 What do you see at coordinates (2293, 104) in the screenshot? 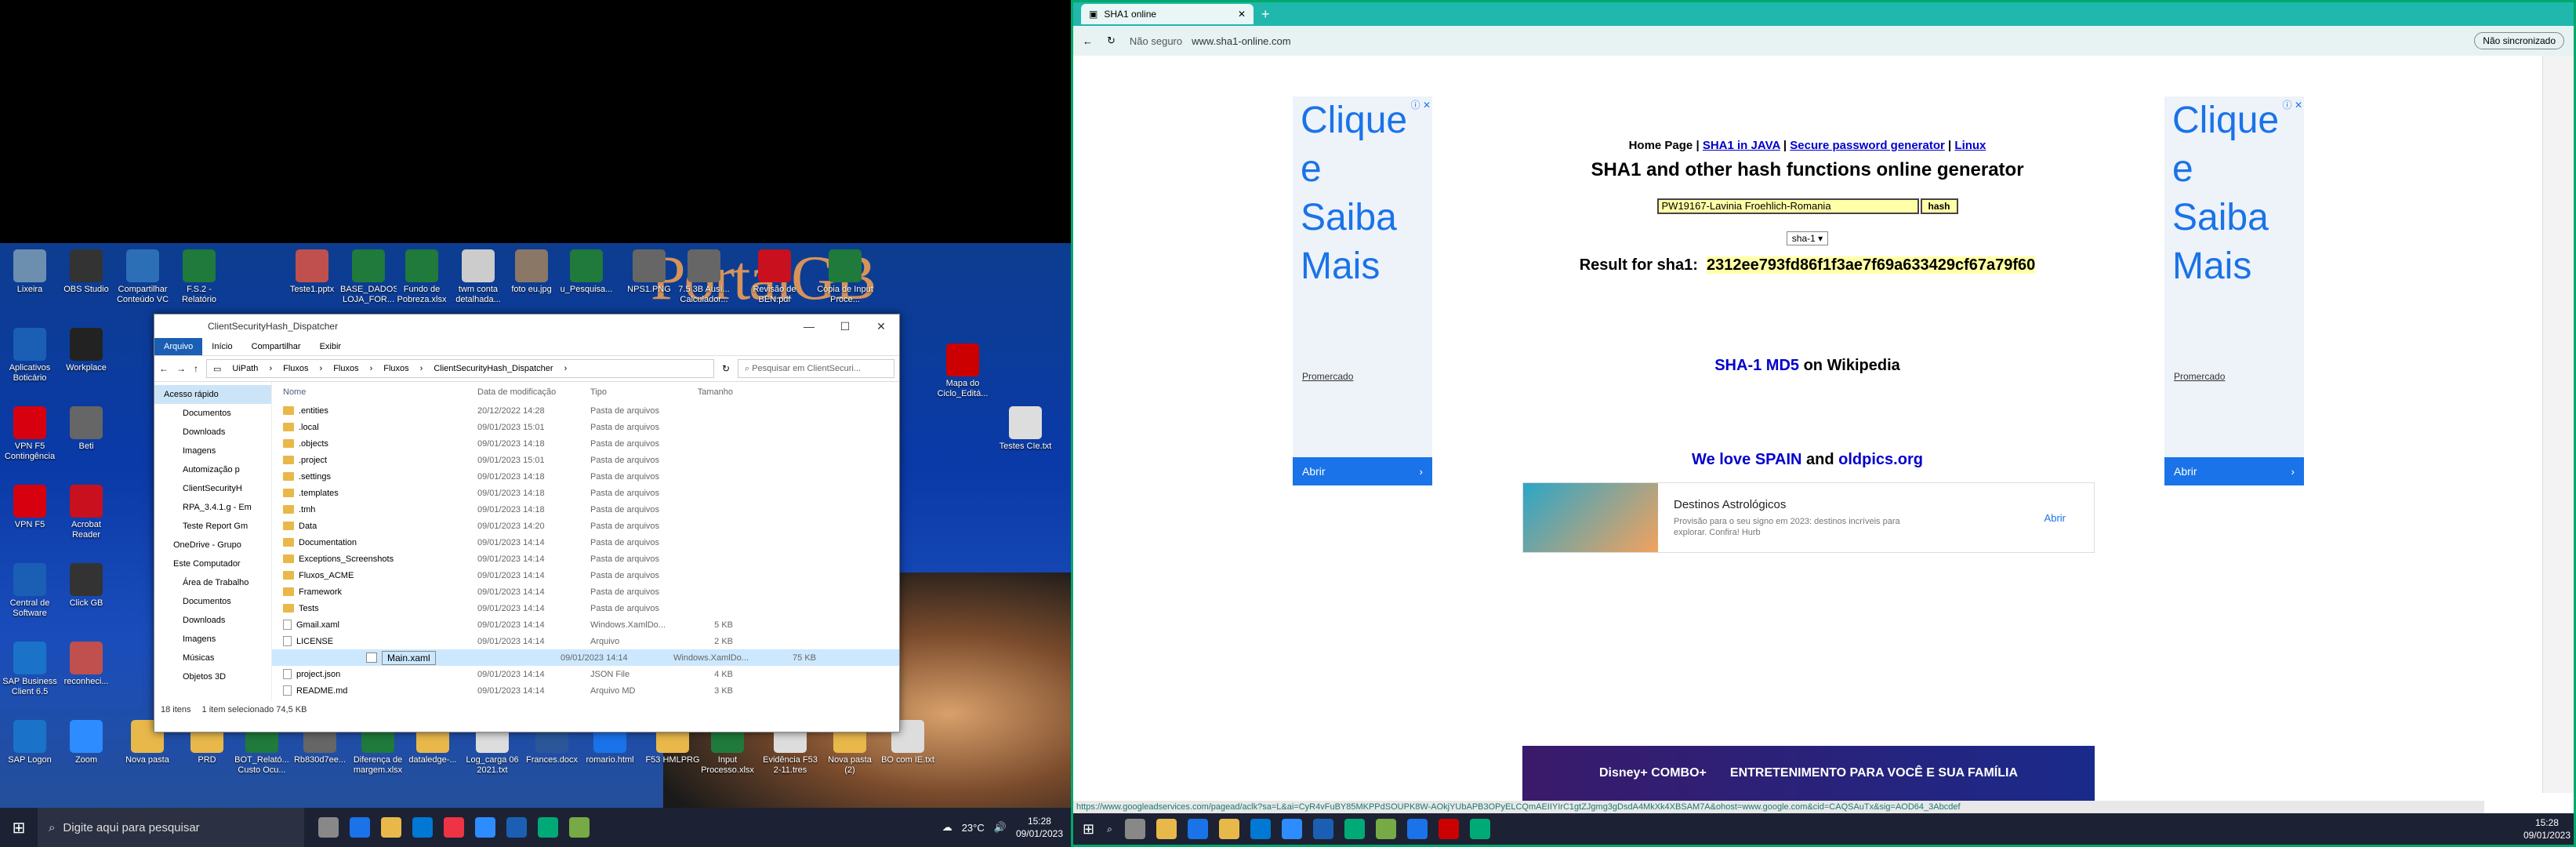
I see `ad-info-icon: ⓘ ✕` at bounding box center [2293, 104].